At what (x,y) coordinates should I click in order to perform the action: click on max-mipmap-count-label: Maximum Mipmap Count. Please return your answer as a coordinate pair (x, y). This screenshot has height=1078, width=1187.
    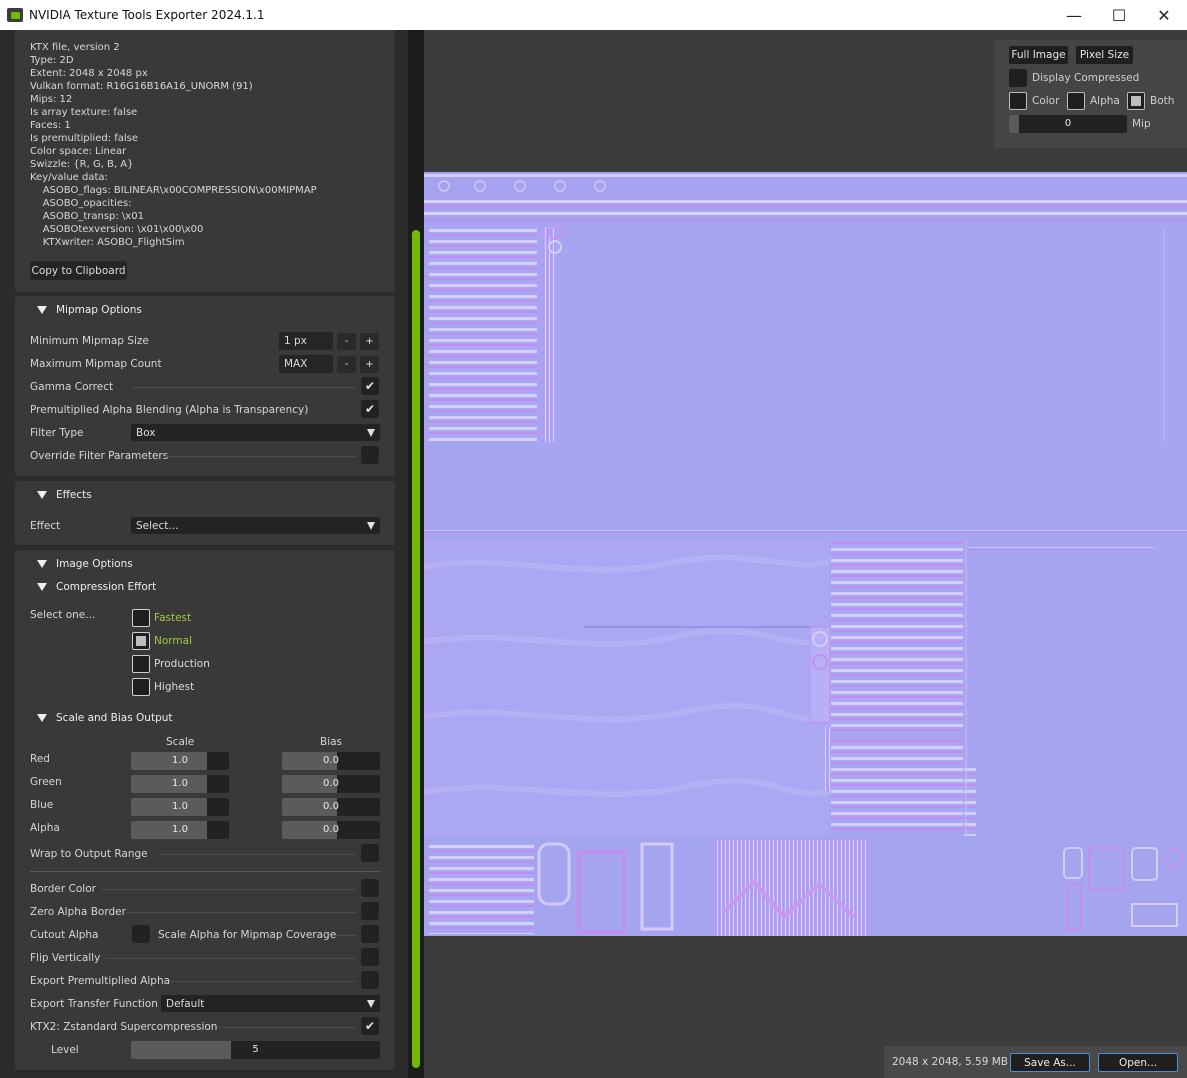
    Looking at the image, I should click on (96, 364).